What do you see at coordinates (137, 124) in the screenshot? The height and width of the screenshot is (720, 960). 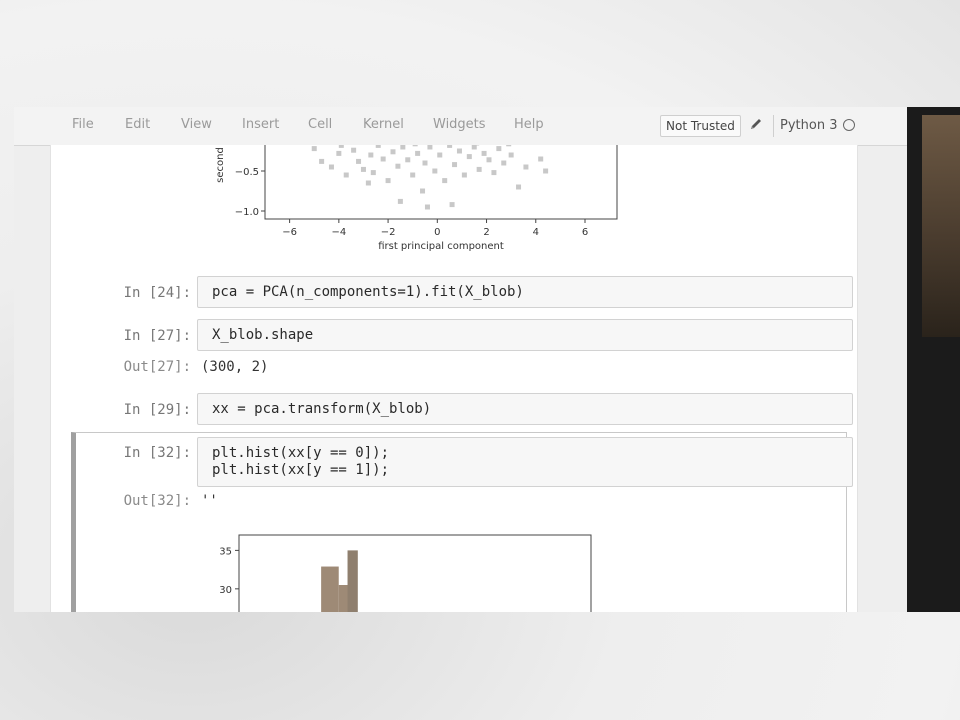 I see `menu-edit: Edit` at bounding box center [137, 124].